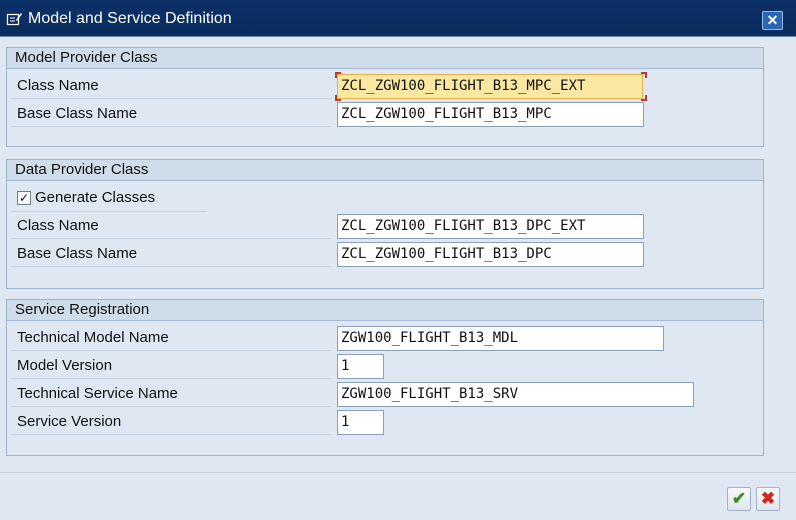  I want to click on cancel-icon: ✖, so click(768, 498).